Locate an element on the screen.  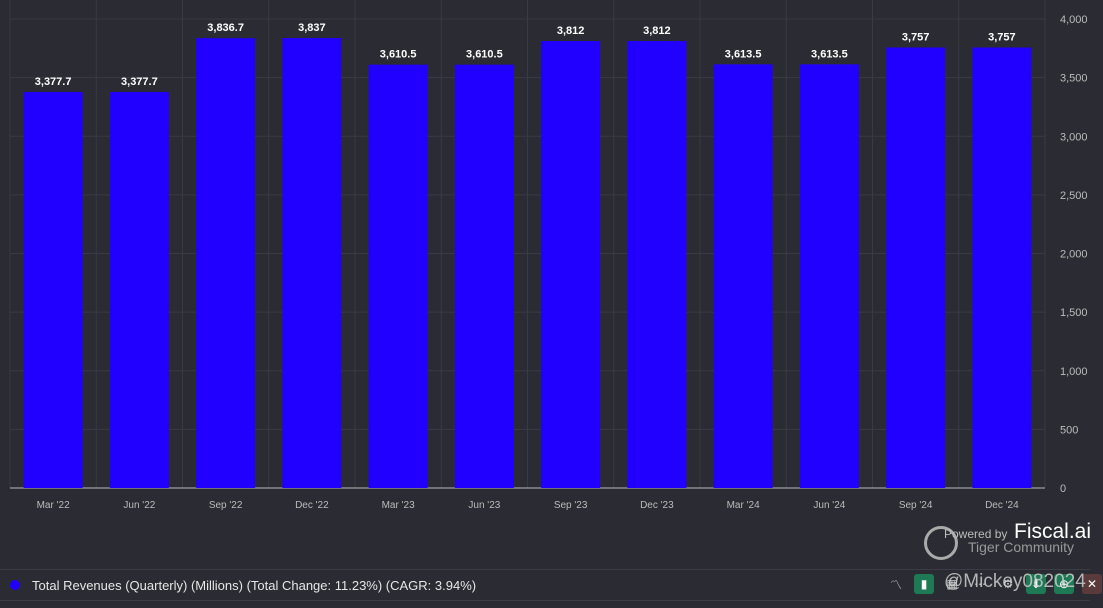
x-tick-label: Jun '24 is located at coordinates (829, 505).